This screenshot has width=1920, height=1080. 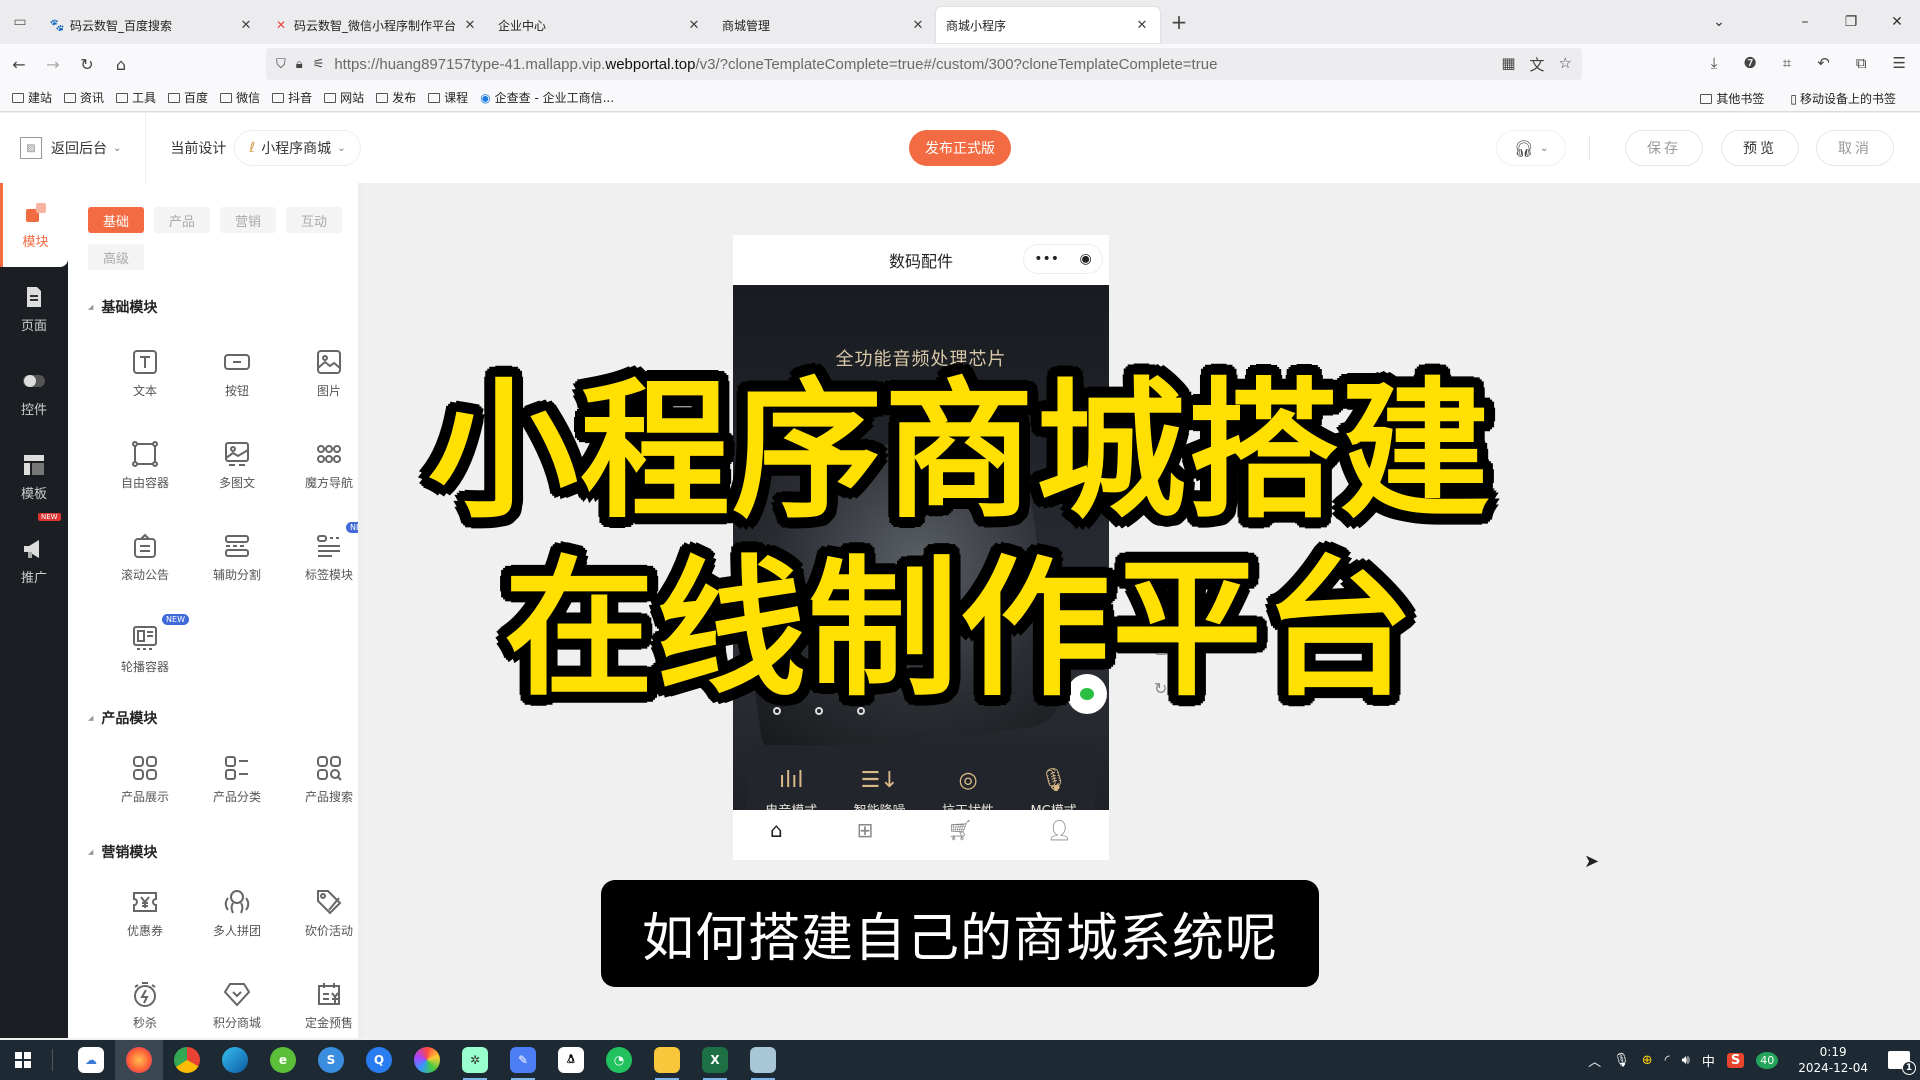 What do you see at coordinates (152, 25) in the screenshot?
I see `browser-tab: 🐾 码云数智_百度搜索 ✕` at bounding box center [152, 25].